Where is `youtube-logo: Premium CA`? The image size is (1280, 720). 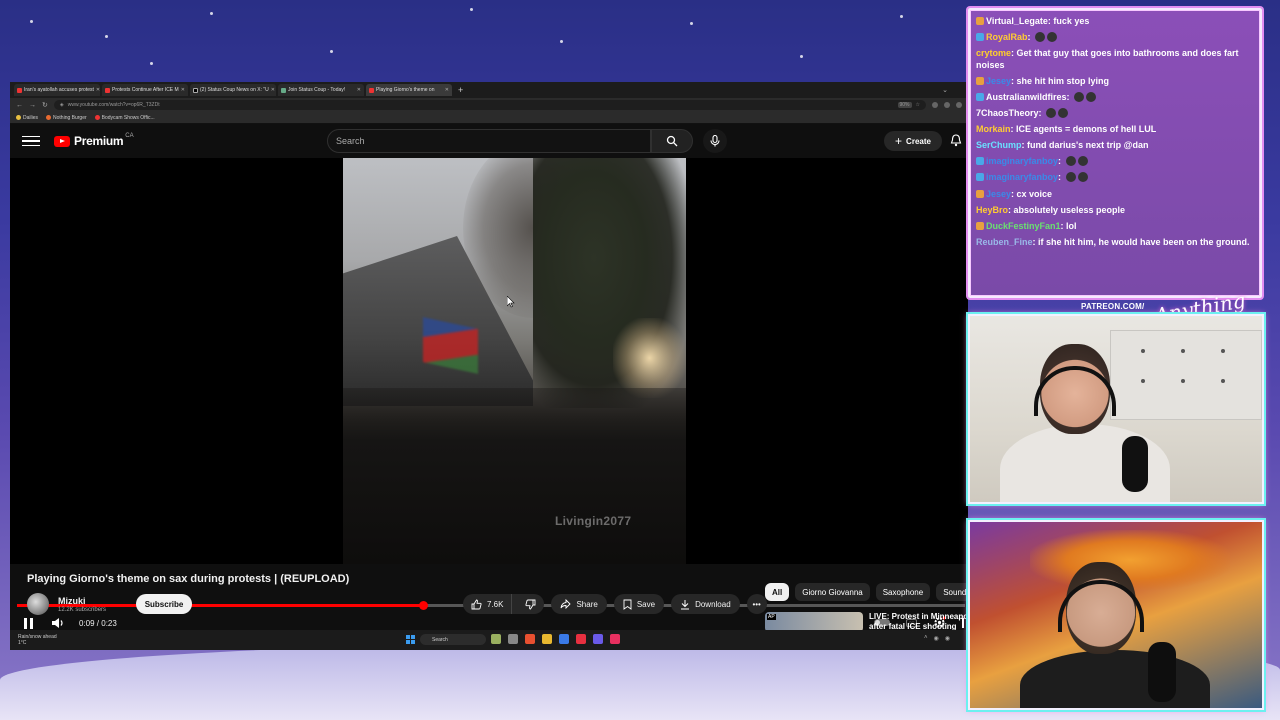
youtube-logo: Premium CA is located at coordinates (94, 140).